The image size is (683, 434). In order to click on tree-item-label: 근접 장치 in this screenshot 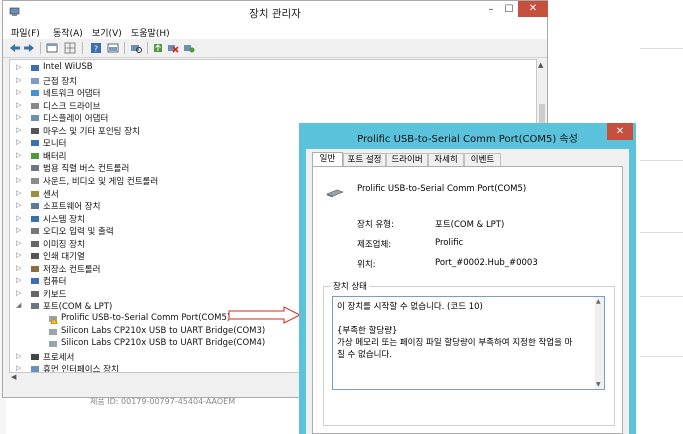, I will do `click(60, 81)`.